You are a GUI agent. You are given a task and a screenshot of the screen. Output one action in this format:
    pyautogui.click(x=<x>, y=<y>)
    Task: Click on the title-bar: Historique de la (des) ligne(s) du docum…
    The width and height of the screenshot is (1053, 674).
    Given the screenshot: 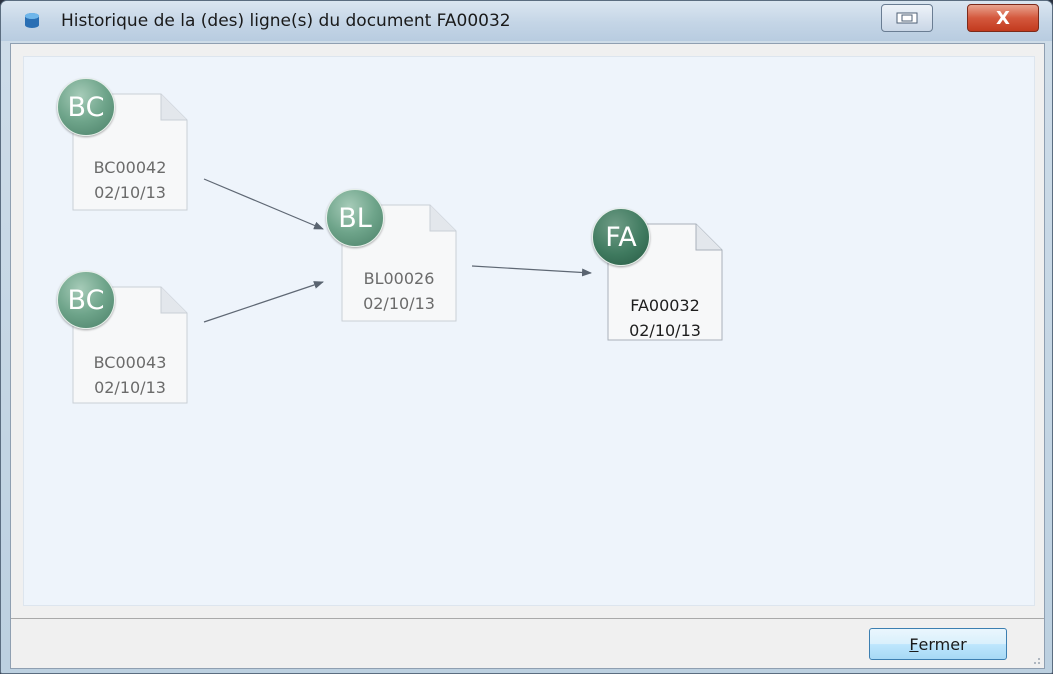 What is the action you would take?
    pyautogui.click(x=526, y=21)
    